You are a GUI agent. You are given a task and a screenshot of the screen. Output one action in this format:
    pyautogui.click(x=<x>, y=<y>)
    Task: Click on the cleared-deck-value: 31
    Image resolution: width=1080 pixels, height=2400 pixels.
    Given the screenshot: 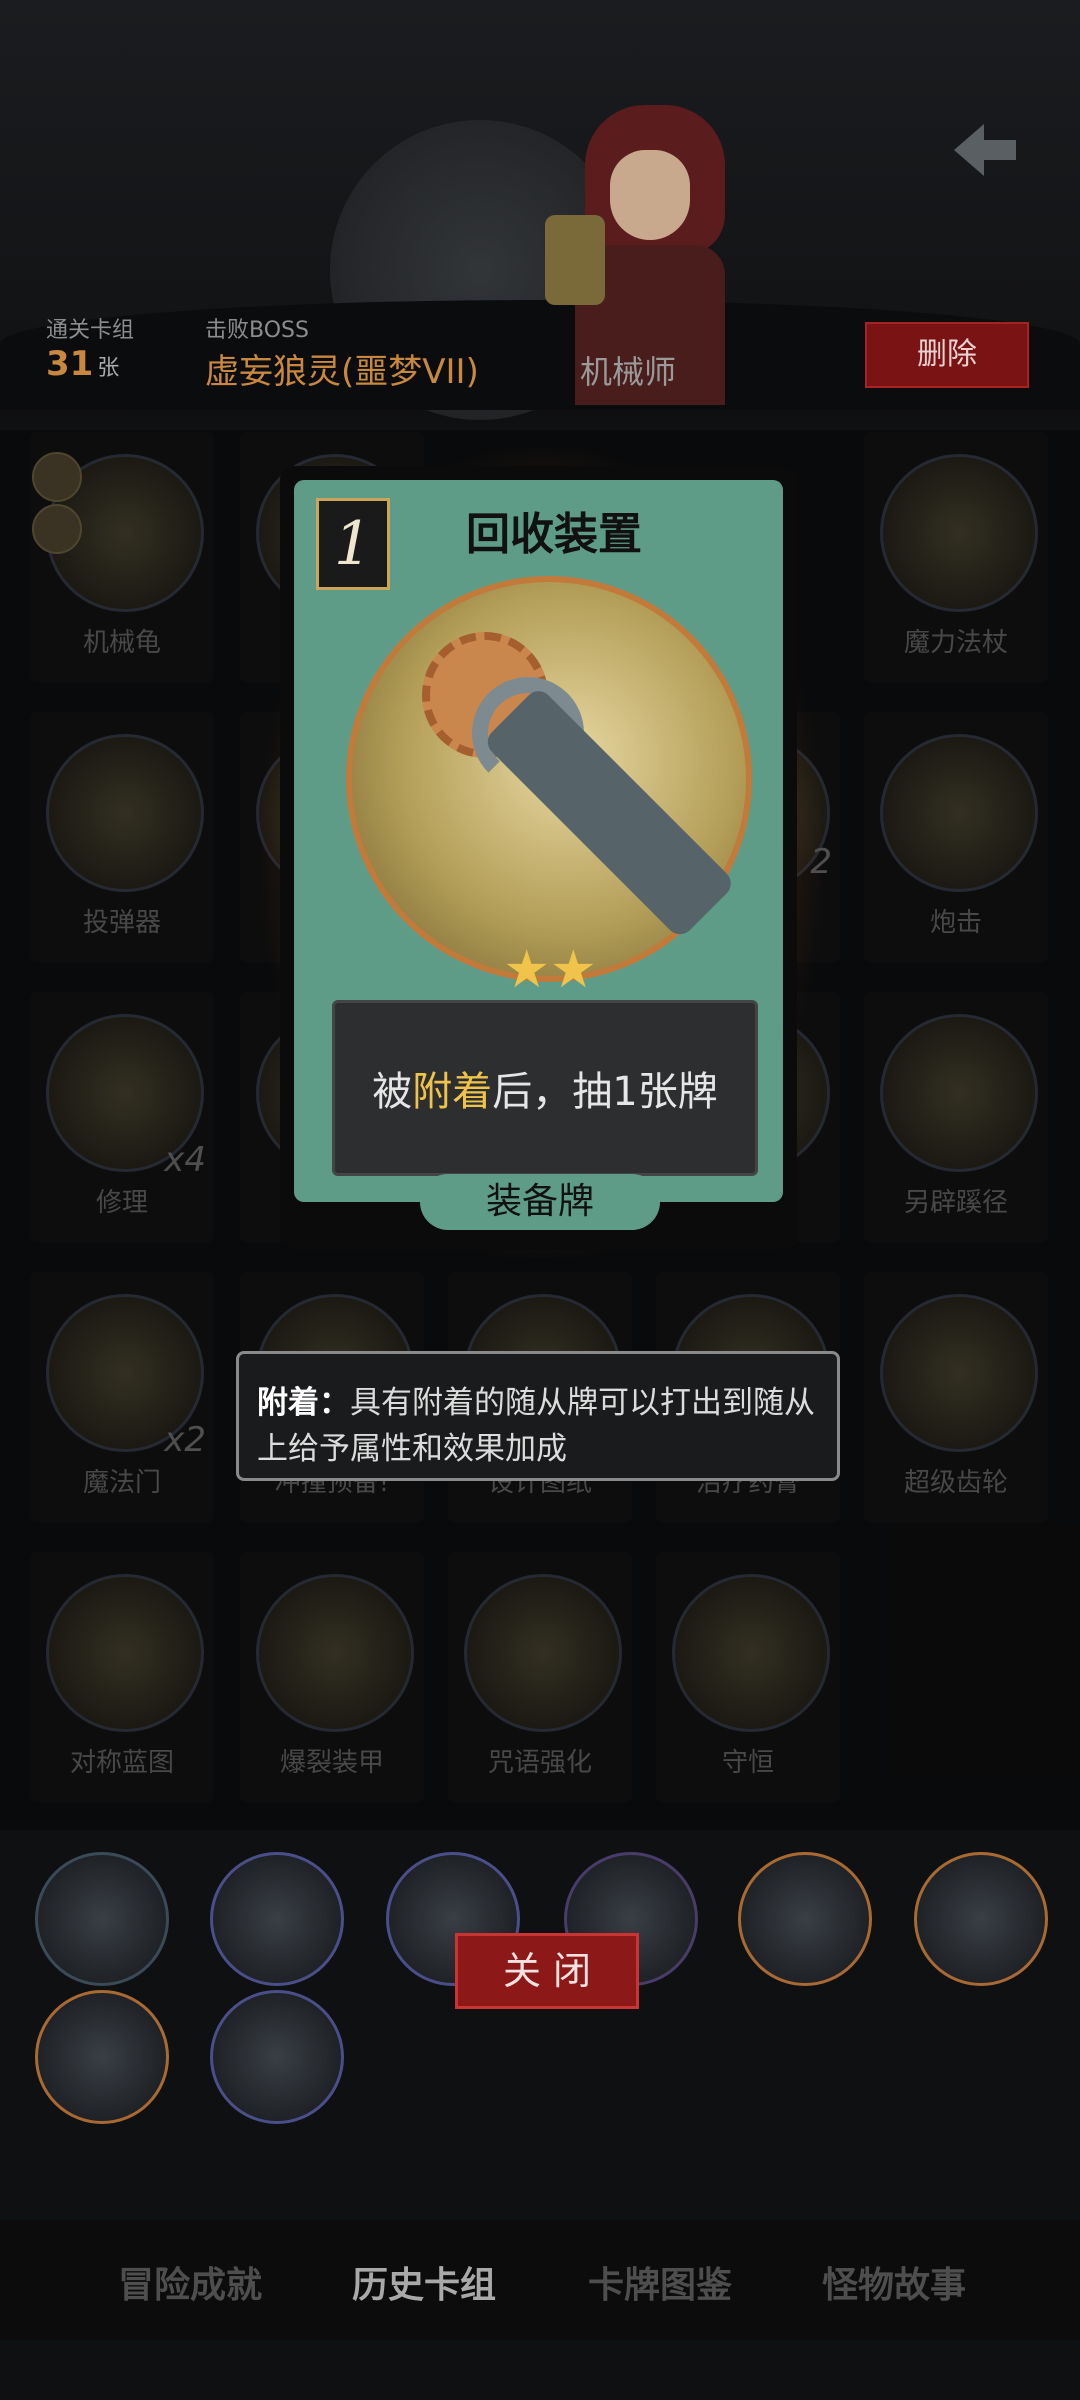 What is the action you would take?
    pyautogui.click(x=70, y=364)
    